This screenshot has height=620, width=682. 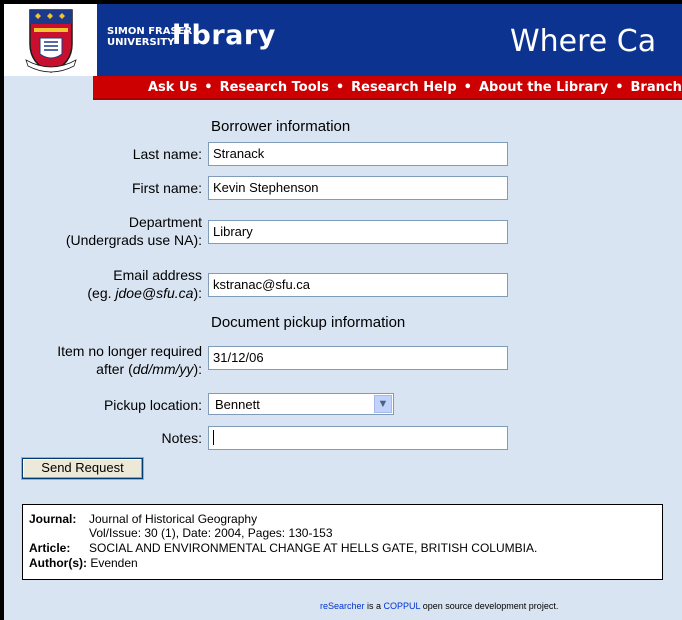 I want to click on item-label-line2: after (dd/mm/yy):, so click(x=106, y=369).